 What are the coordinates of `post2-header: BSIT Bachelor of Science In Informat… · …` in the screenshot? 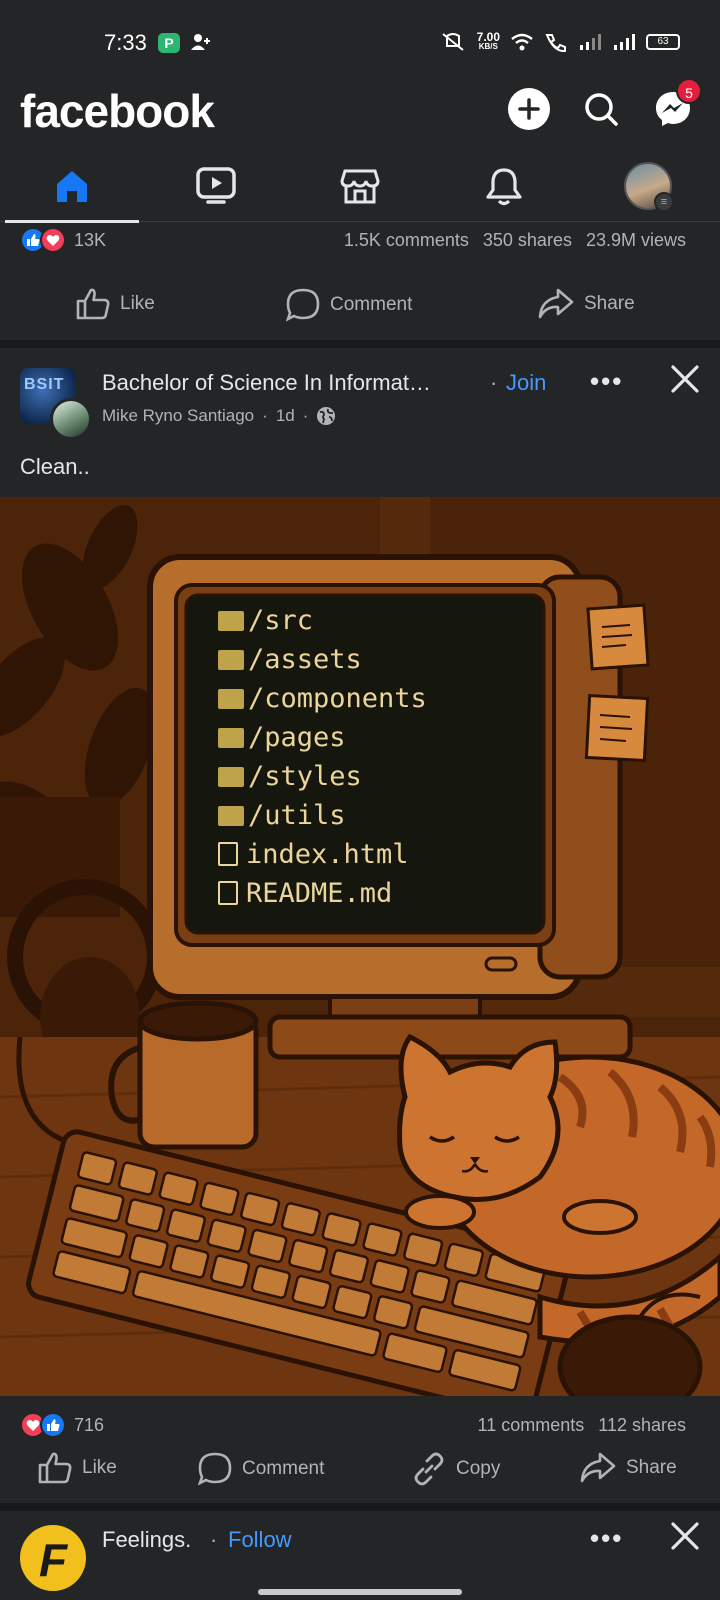 It's located at (360, 398).